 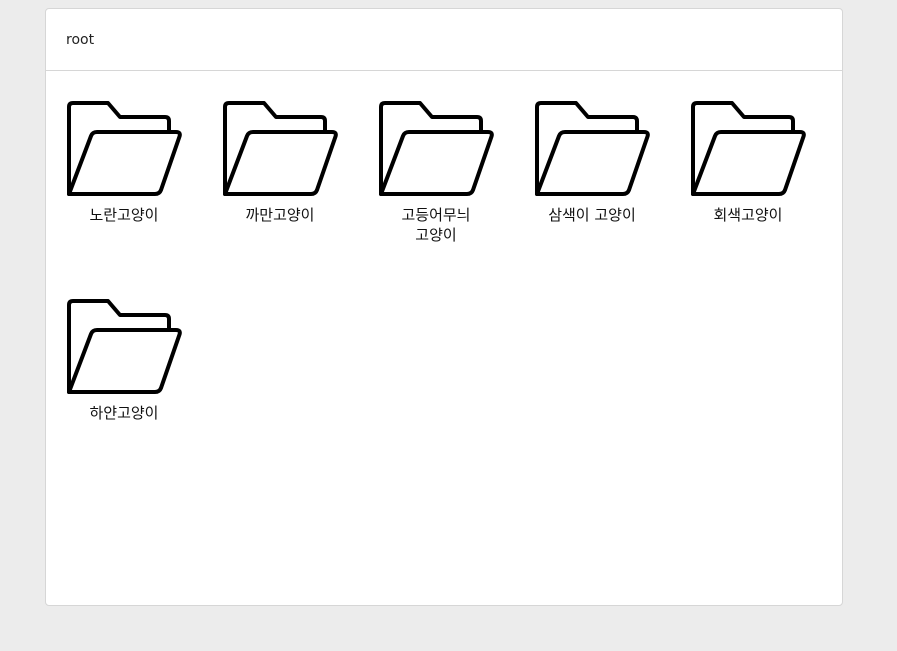 What do you see at coordinates (124, 200) in the screenshot?
I see `folder-item: 노란고양이` at bounding box center [124, 200].